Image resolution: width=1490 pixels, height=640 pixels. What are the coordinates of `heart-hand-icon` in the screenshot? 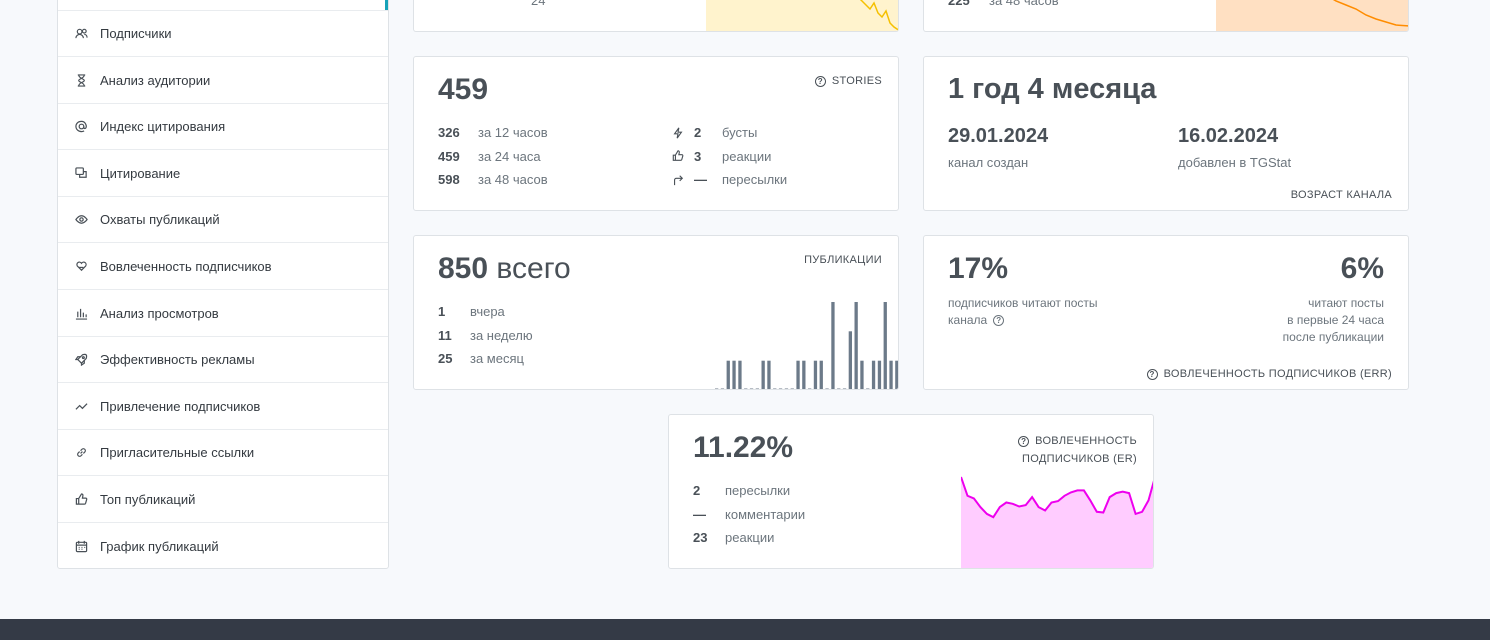 It's located at (81, 267).